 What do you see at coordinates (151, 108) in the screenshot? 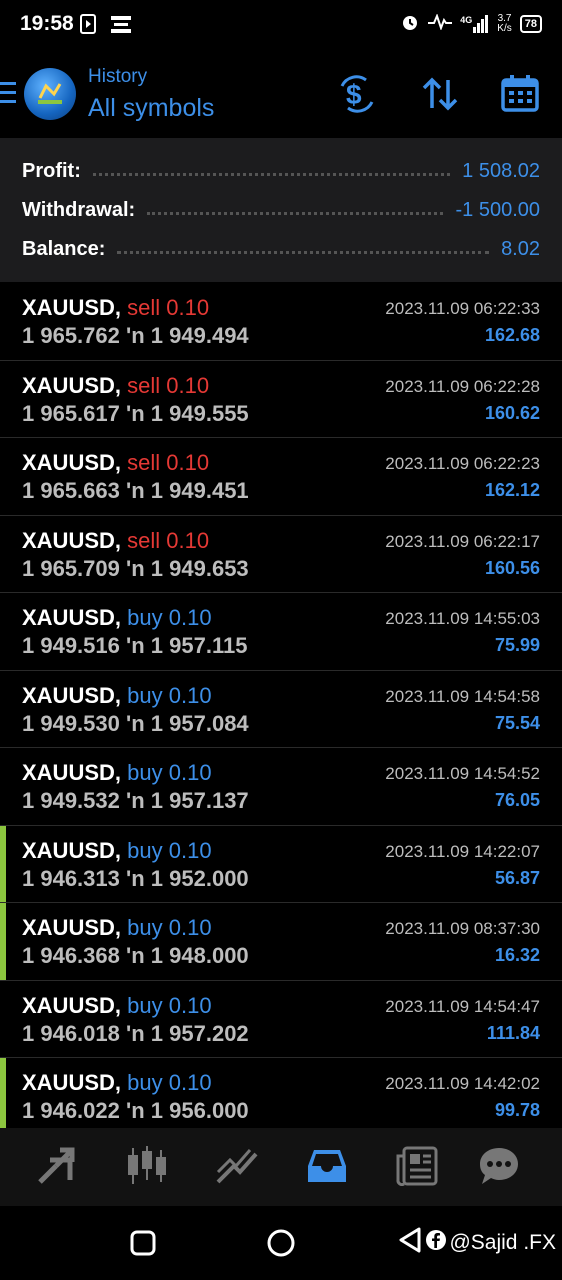
I see `symbol-filter: All symbols` at bounding box center [151, 108].